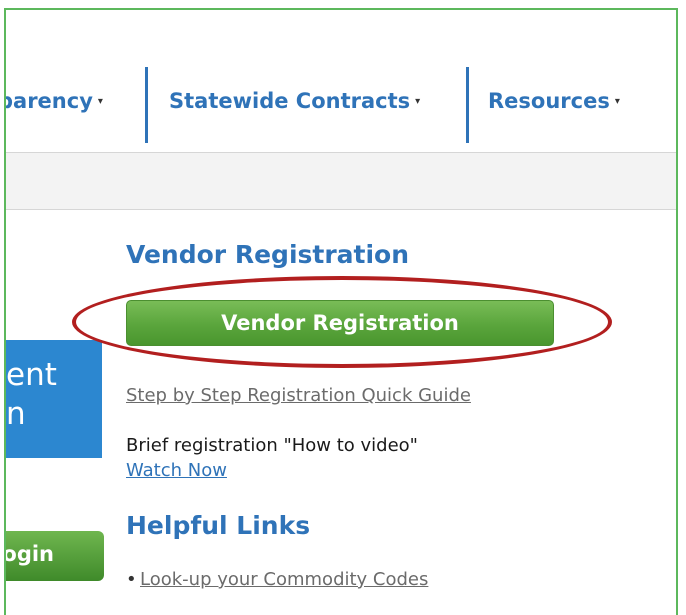 This screenshot has width=686, height=615. Describe the element at coordinates (218, 525) in the screenshot. I see `helpful-links-heading: Helpful Links` at that location.